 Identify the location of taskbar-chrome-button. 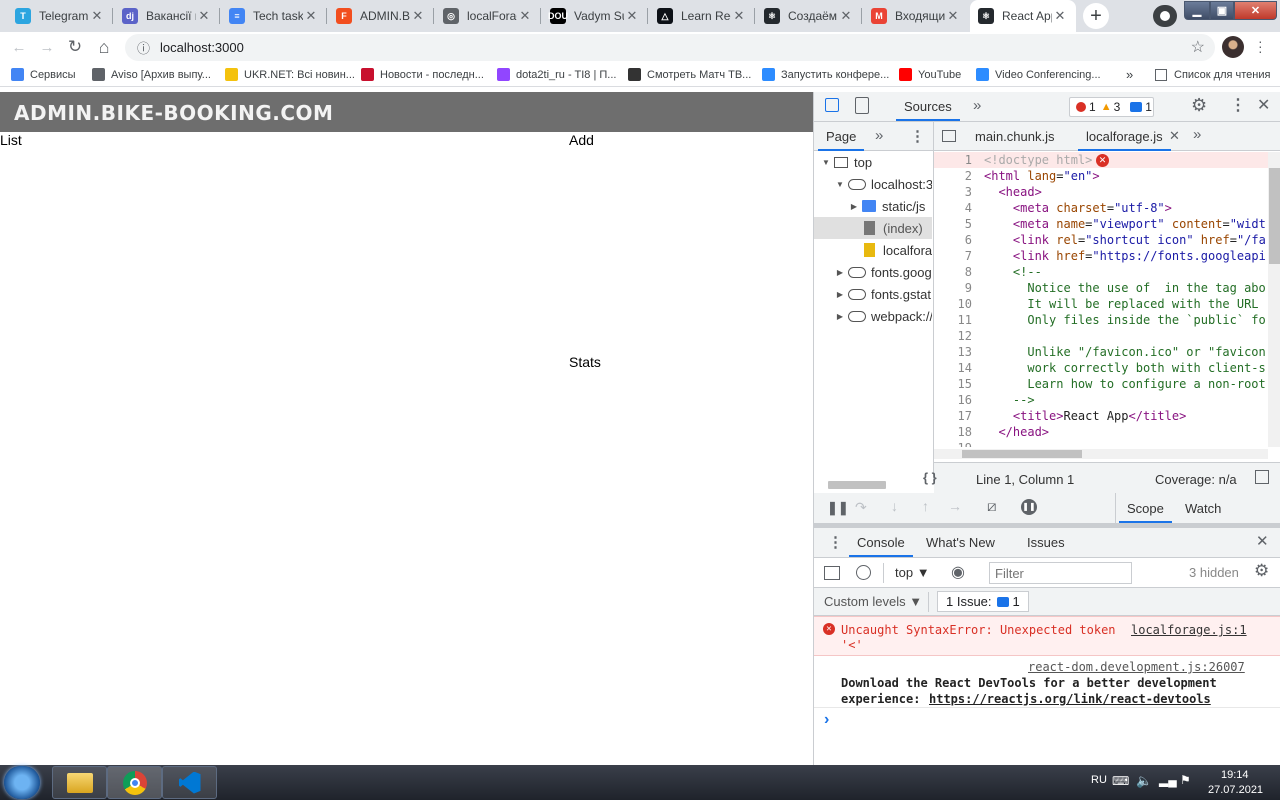
(134, 782).